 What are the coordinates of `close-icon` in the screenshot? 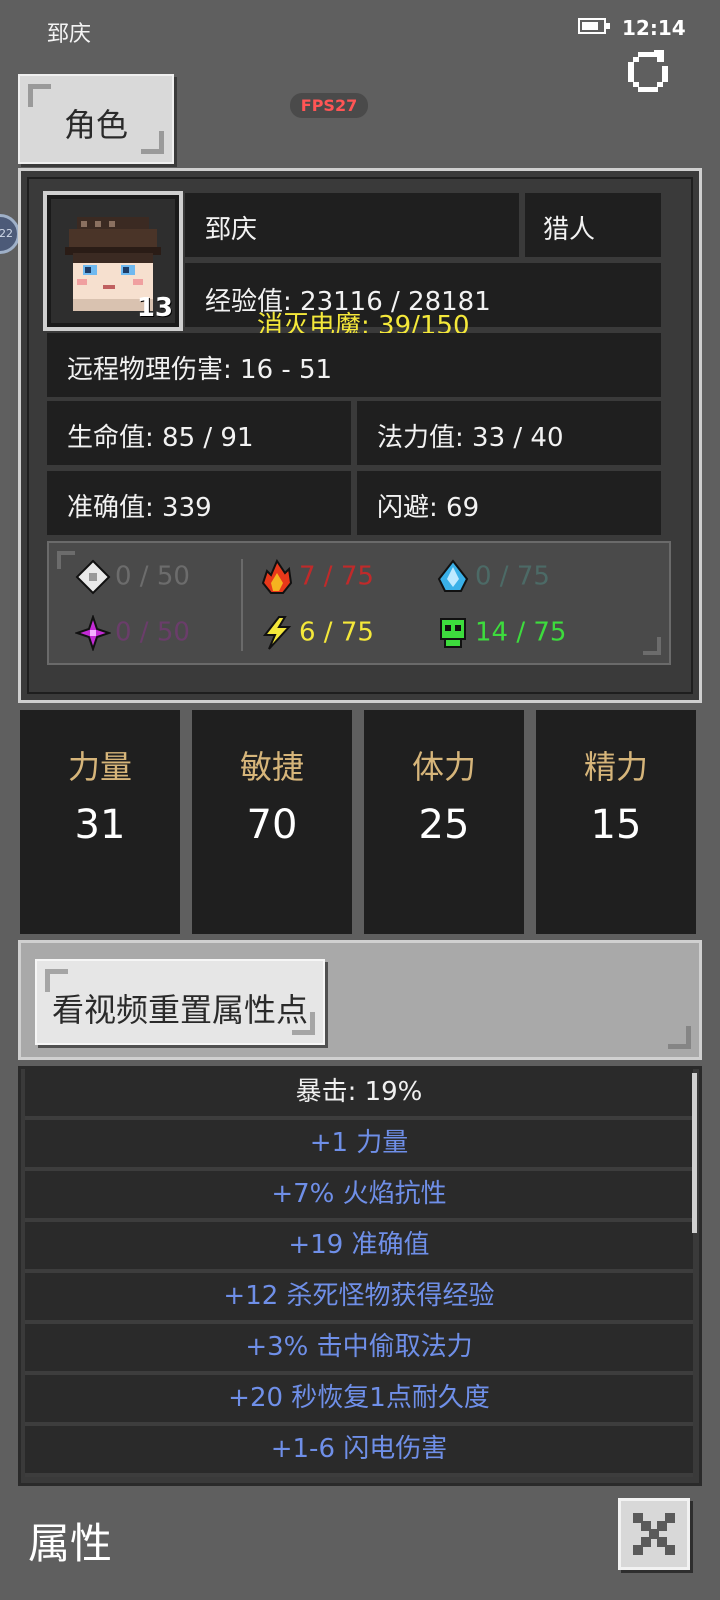 It's located at (654, 1534).